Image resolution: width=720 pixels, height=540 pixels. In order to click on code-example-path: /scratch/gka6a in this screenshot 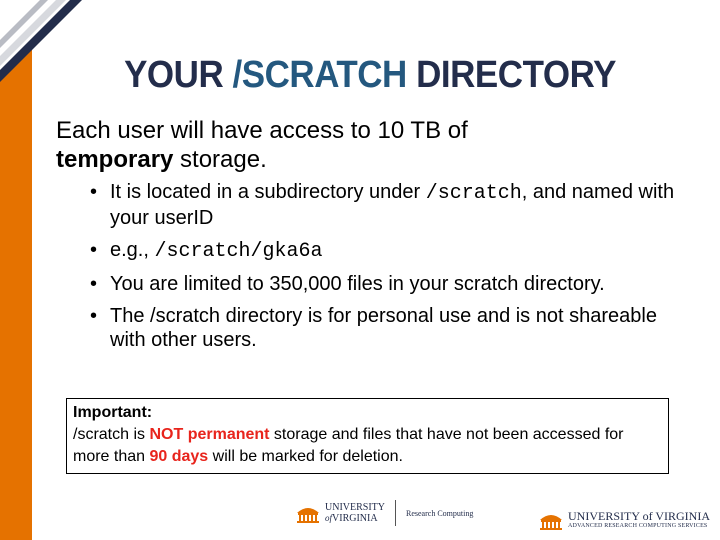, I will do `click(238, 251)`.